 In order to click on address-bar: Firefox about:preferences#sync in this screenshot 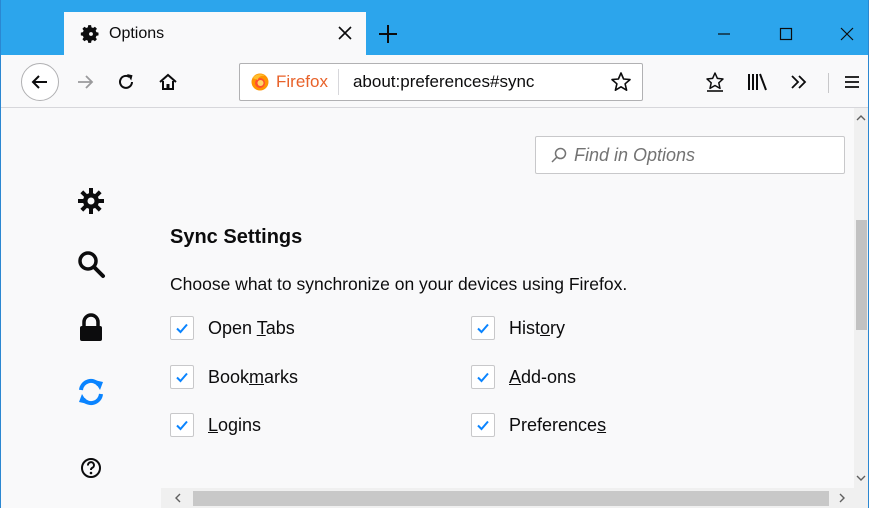, I will do `click(441, 82)`.